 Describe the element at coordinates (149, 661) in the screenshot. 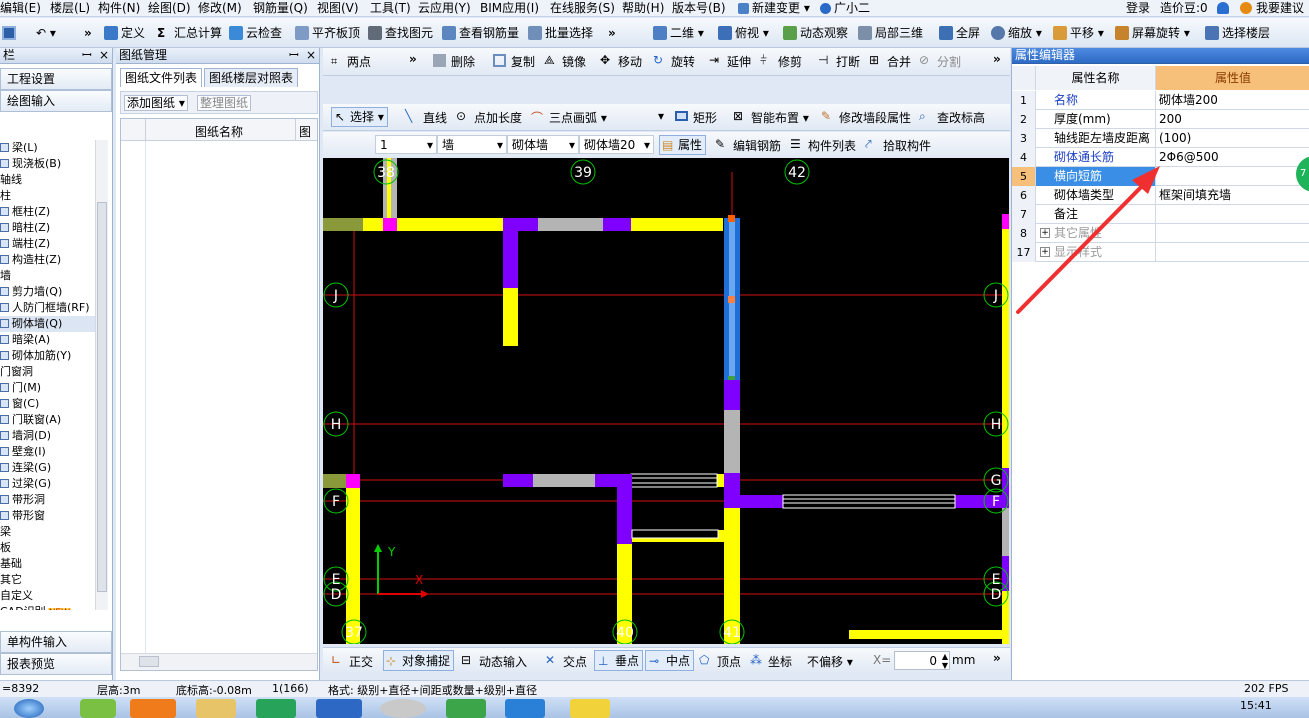

I see `drawing-hscroll-thumb` at that location.